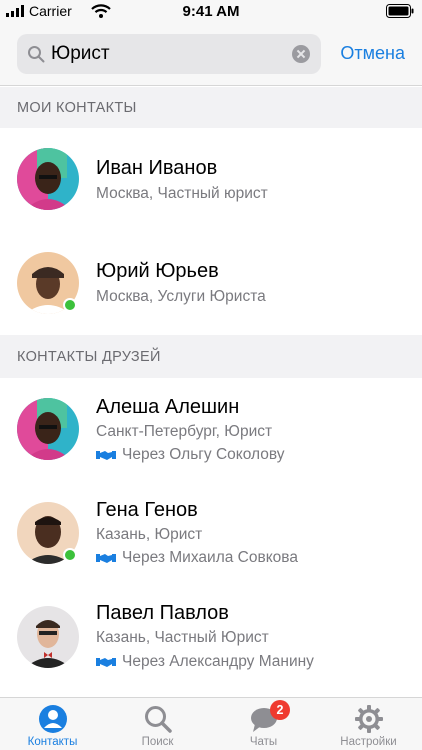 The height and width of the screenshot is (750, 422). Describe the element at coordinates (149, 534) in the screenshot. I see `contact-subtitle: Казань, Юрист` at that location.